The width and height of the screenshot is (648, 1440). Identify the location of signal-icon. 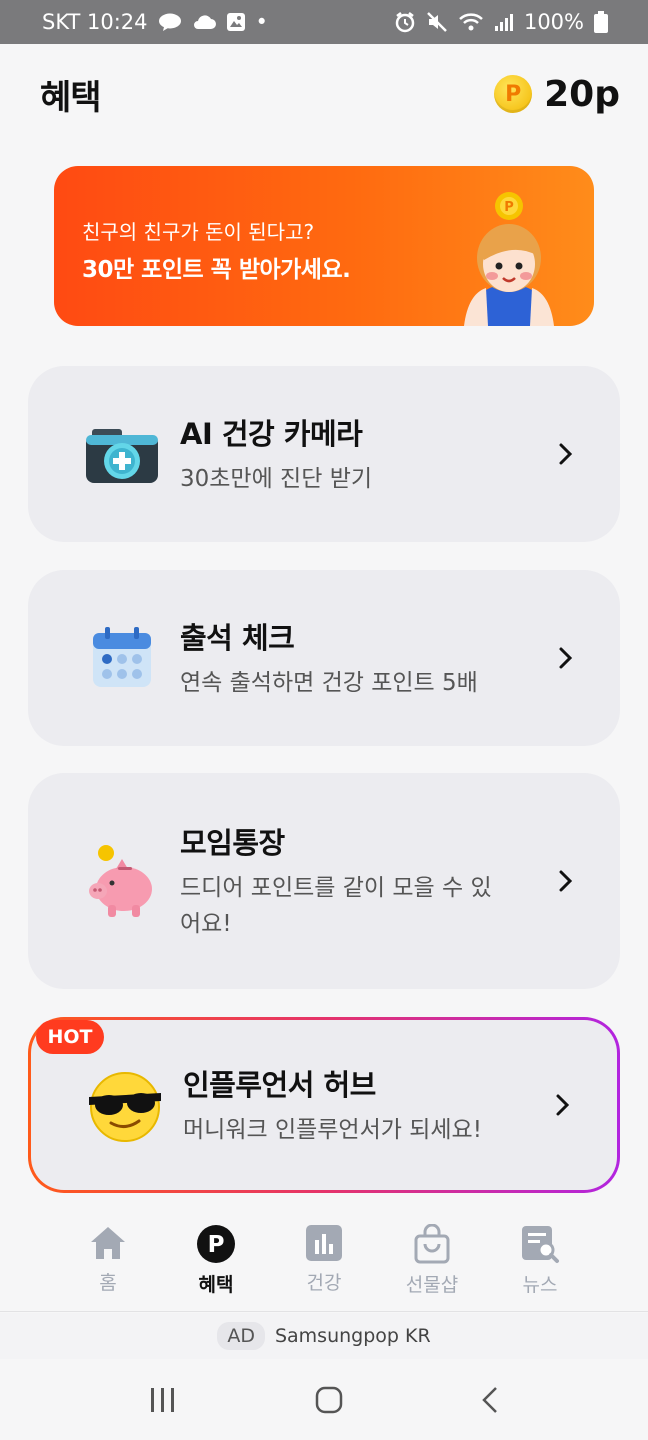
(504, 22).